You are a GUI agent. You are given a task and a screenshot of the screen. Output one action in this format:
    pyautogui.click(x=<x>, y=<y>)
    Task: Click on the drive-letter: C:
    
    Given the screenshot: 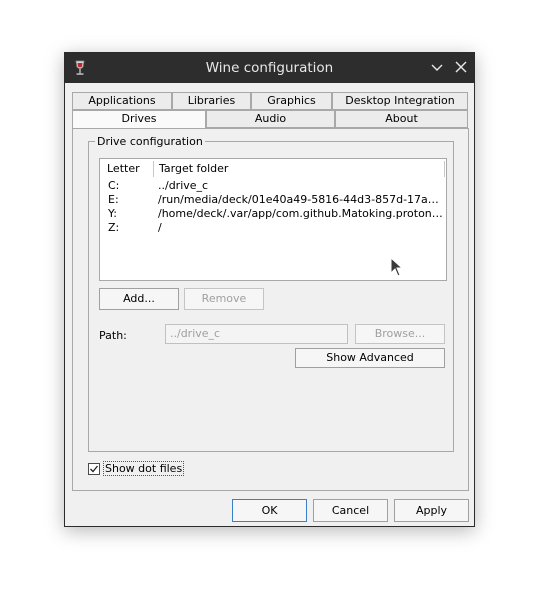 What is the action you would take?
    pyautogui.click(x=114, y=185)
    